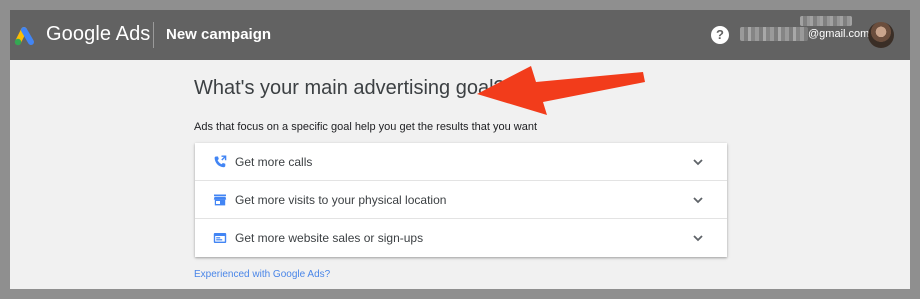 The height and width of the screenshot is (299, 920). Describe the element at coordinates (349, 88) in the screenshot. I see `page-heading: What's your main advertising goal?` at that location.